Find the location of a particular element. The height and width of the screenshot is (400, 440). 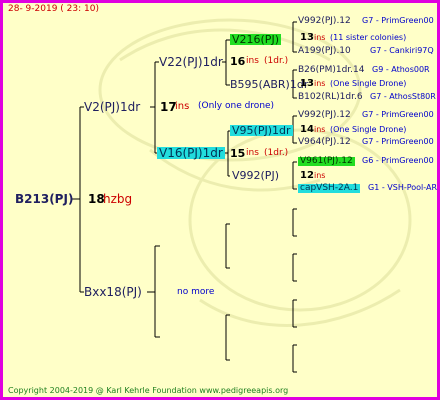

gen1-top-ins: ins is located at coordinates (182, 106).